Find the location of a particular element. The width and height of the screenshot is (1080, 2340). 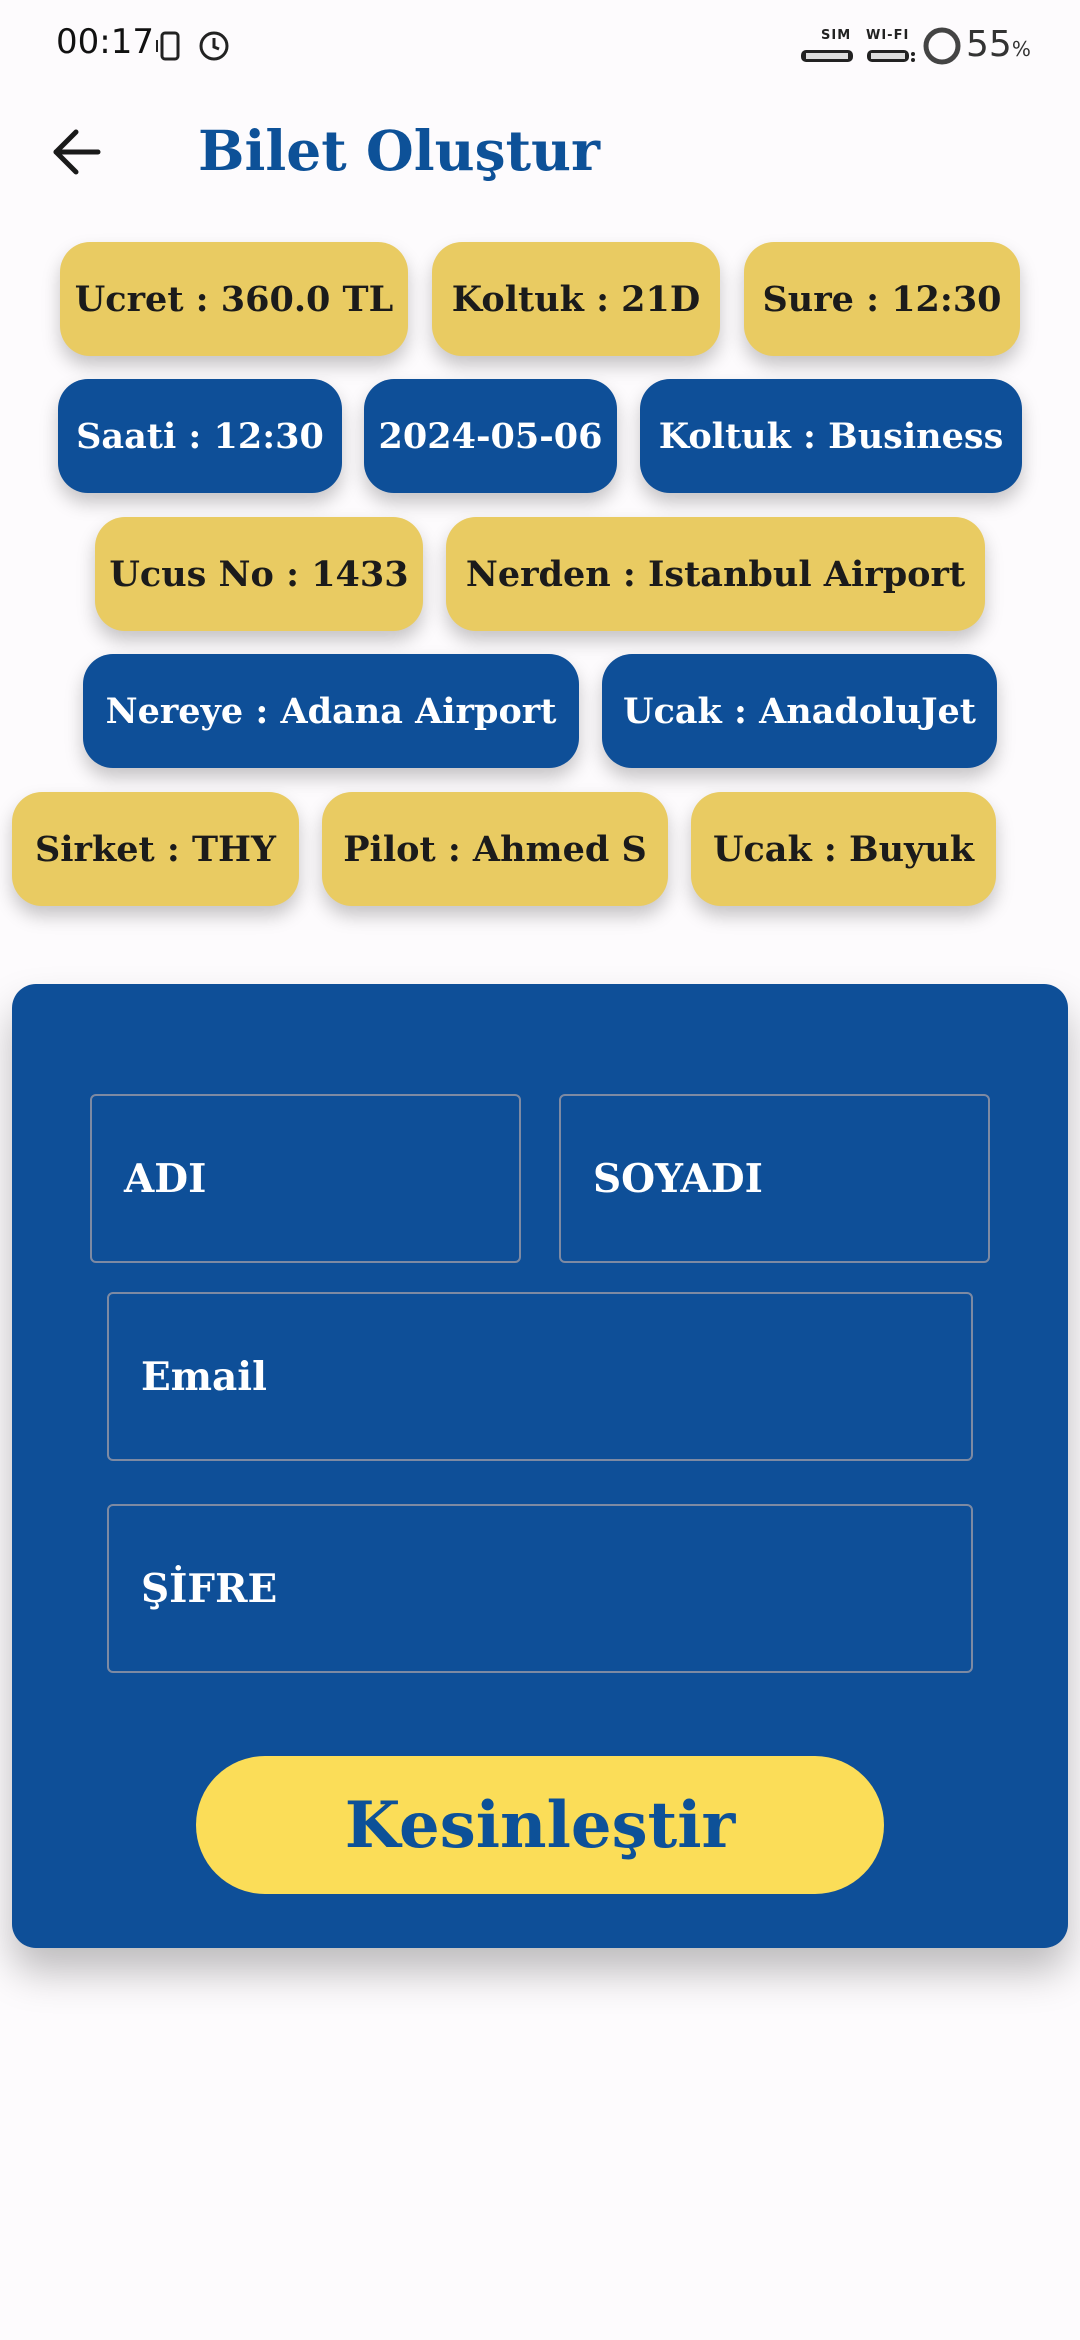

chip-flight-number: Ucus No : 1433 is located at coordinates (259, 574).